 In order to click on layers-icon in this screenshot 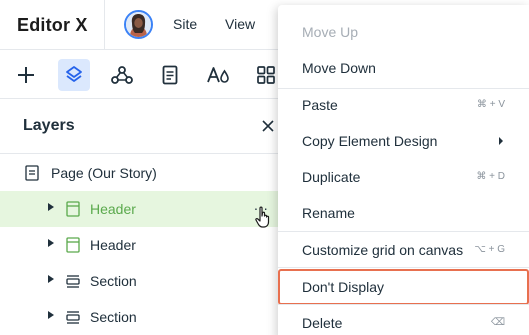, I will do `click(74, 74)`.